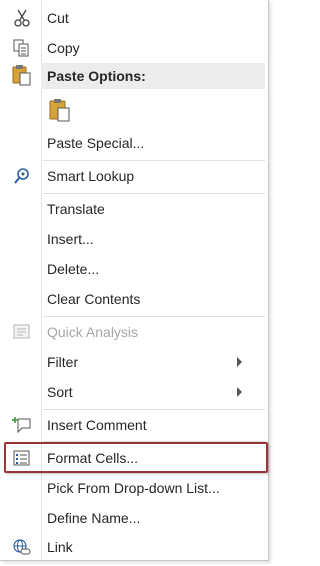  I want to click on copy-icon, so click(22, 48).